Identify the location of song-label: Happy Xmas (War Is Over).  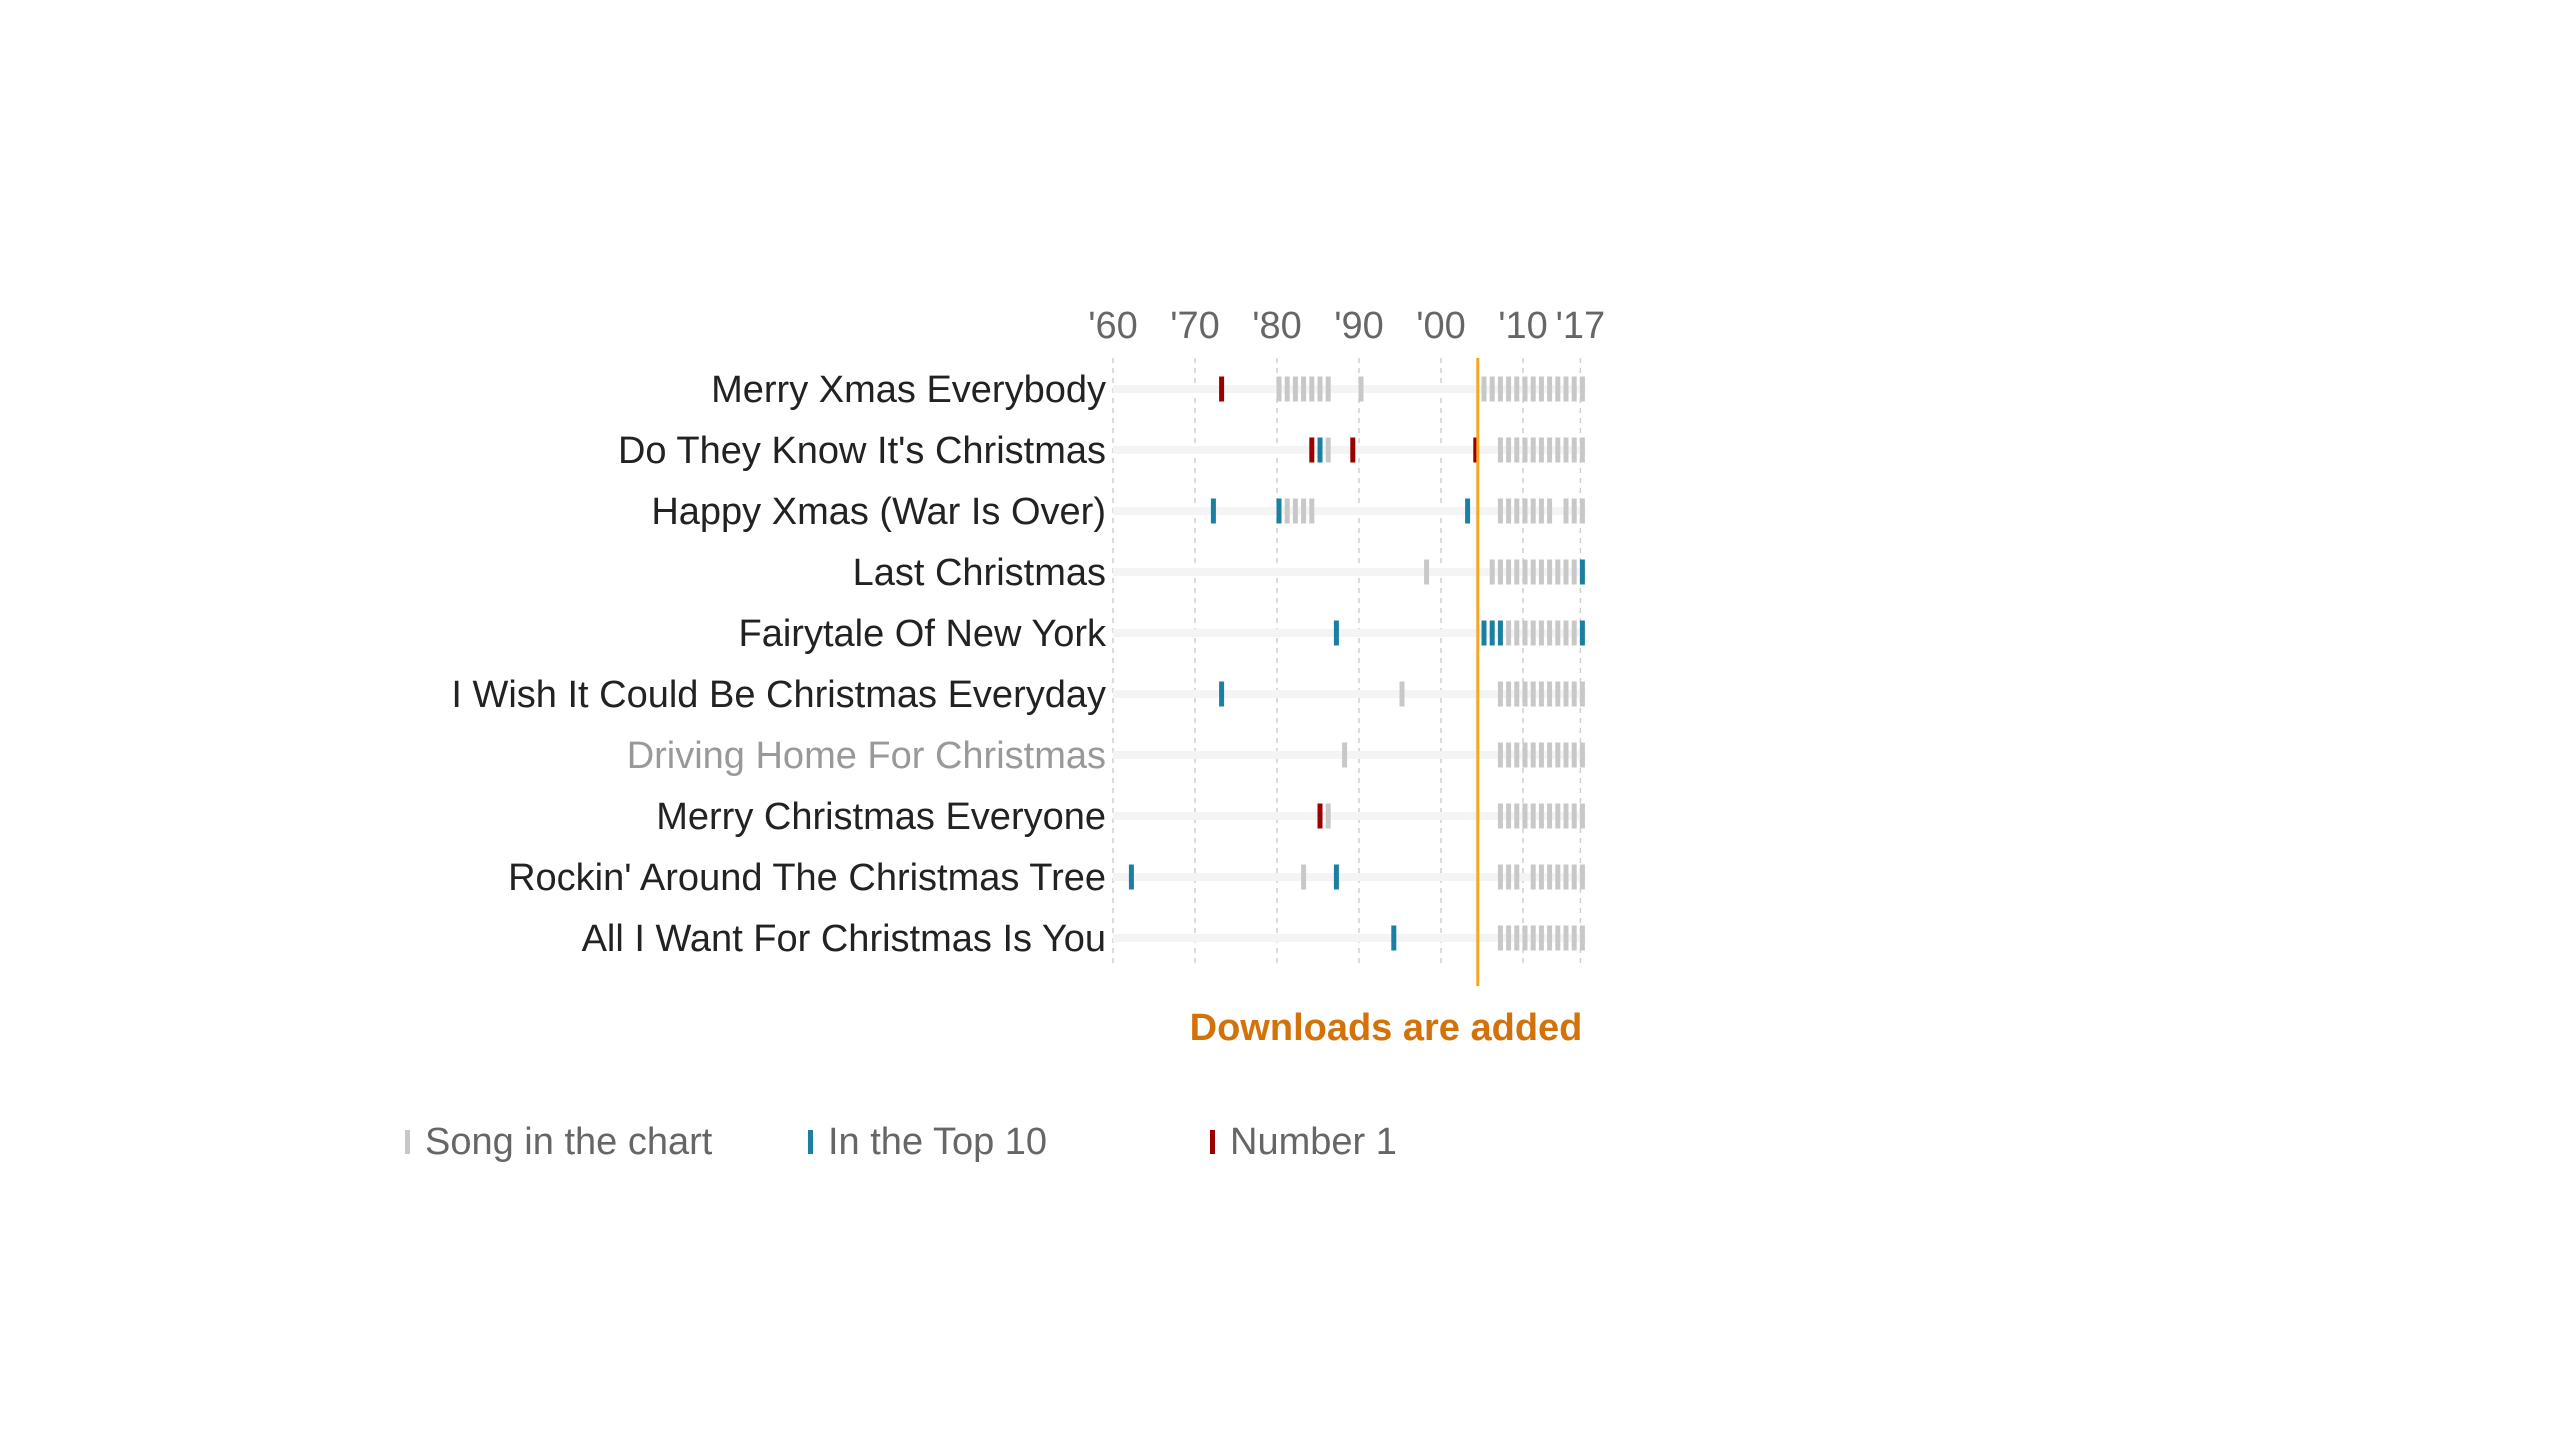
(878, 512).